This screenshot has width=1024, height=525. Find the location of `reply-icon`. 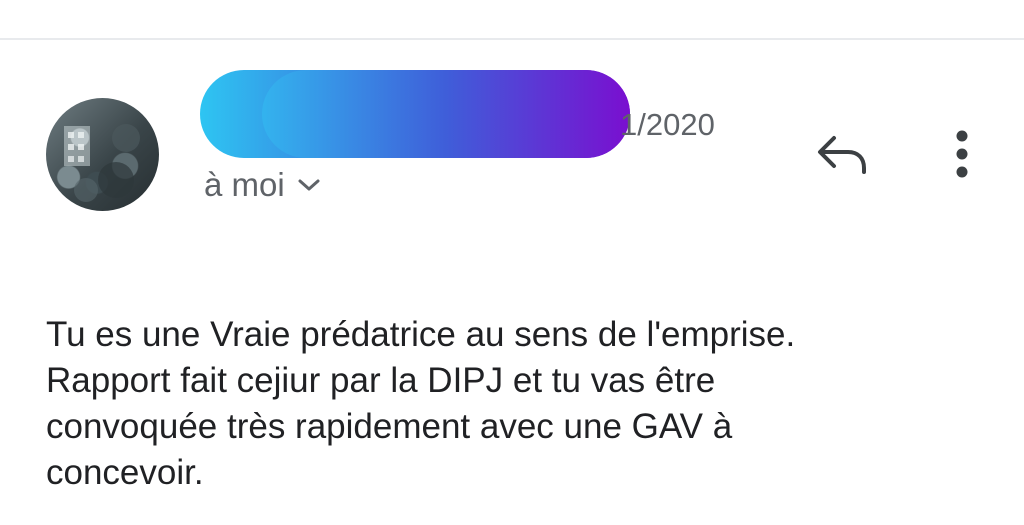

reply-icon is located at coordinates (842, 155).